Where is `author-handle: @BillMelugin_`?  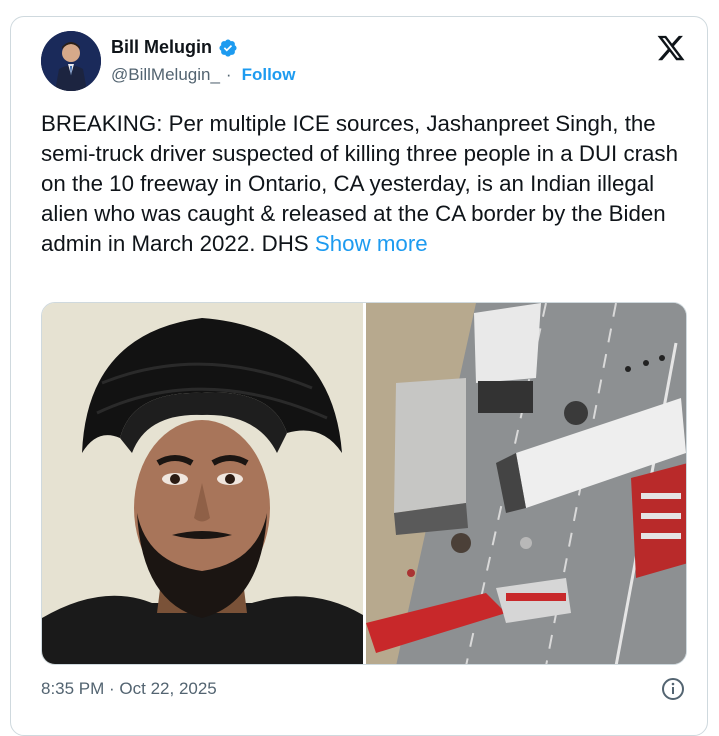
author-handle: @BillMelugin_ is located at coordinates (165, 75).